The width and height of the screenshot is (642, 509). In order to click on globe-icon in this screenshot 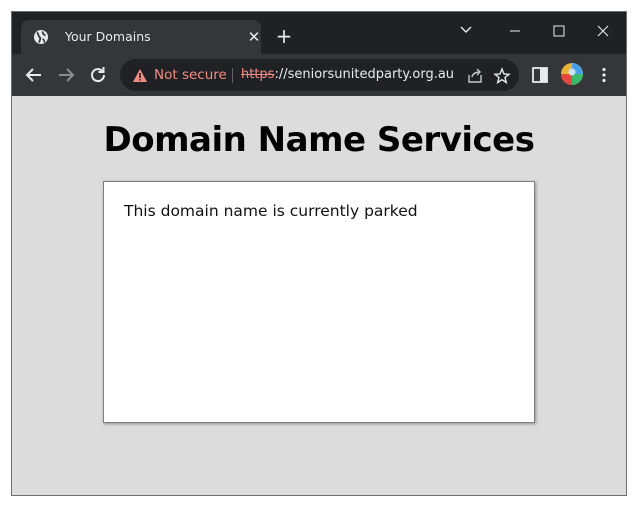, I will do `click(41, 37)`.